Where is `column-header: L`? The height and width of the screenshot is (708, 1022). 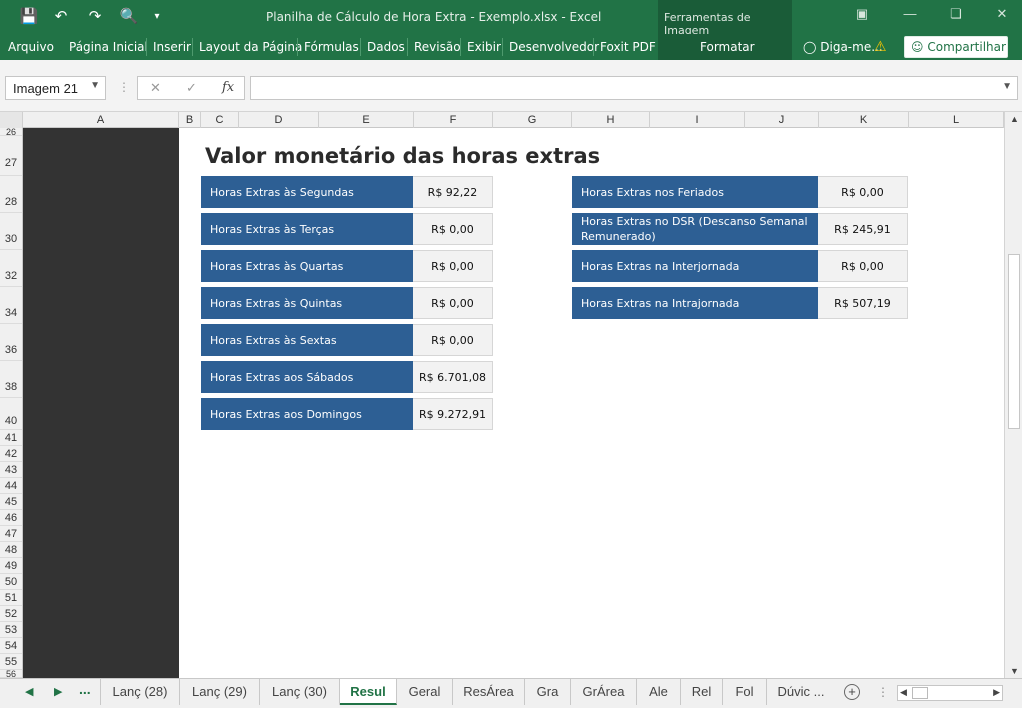
column-header: L is located at coordinates (956, 120).